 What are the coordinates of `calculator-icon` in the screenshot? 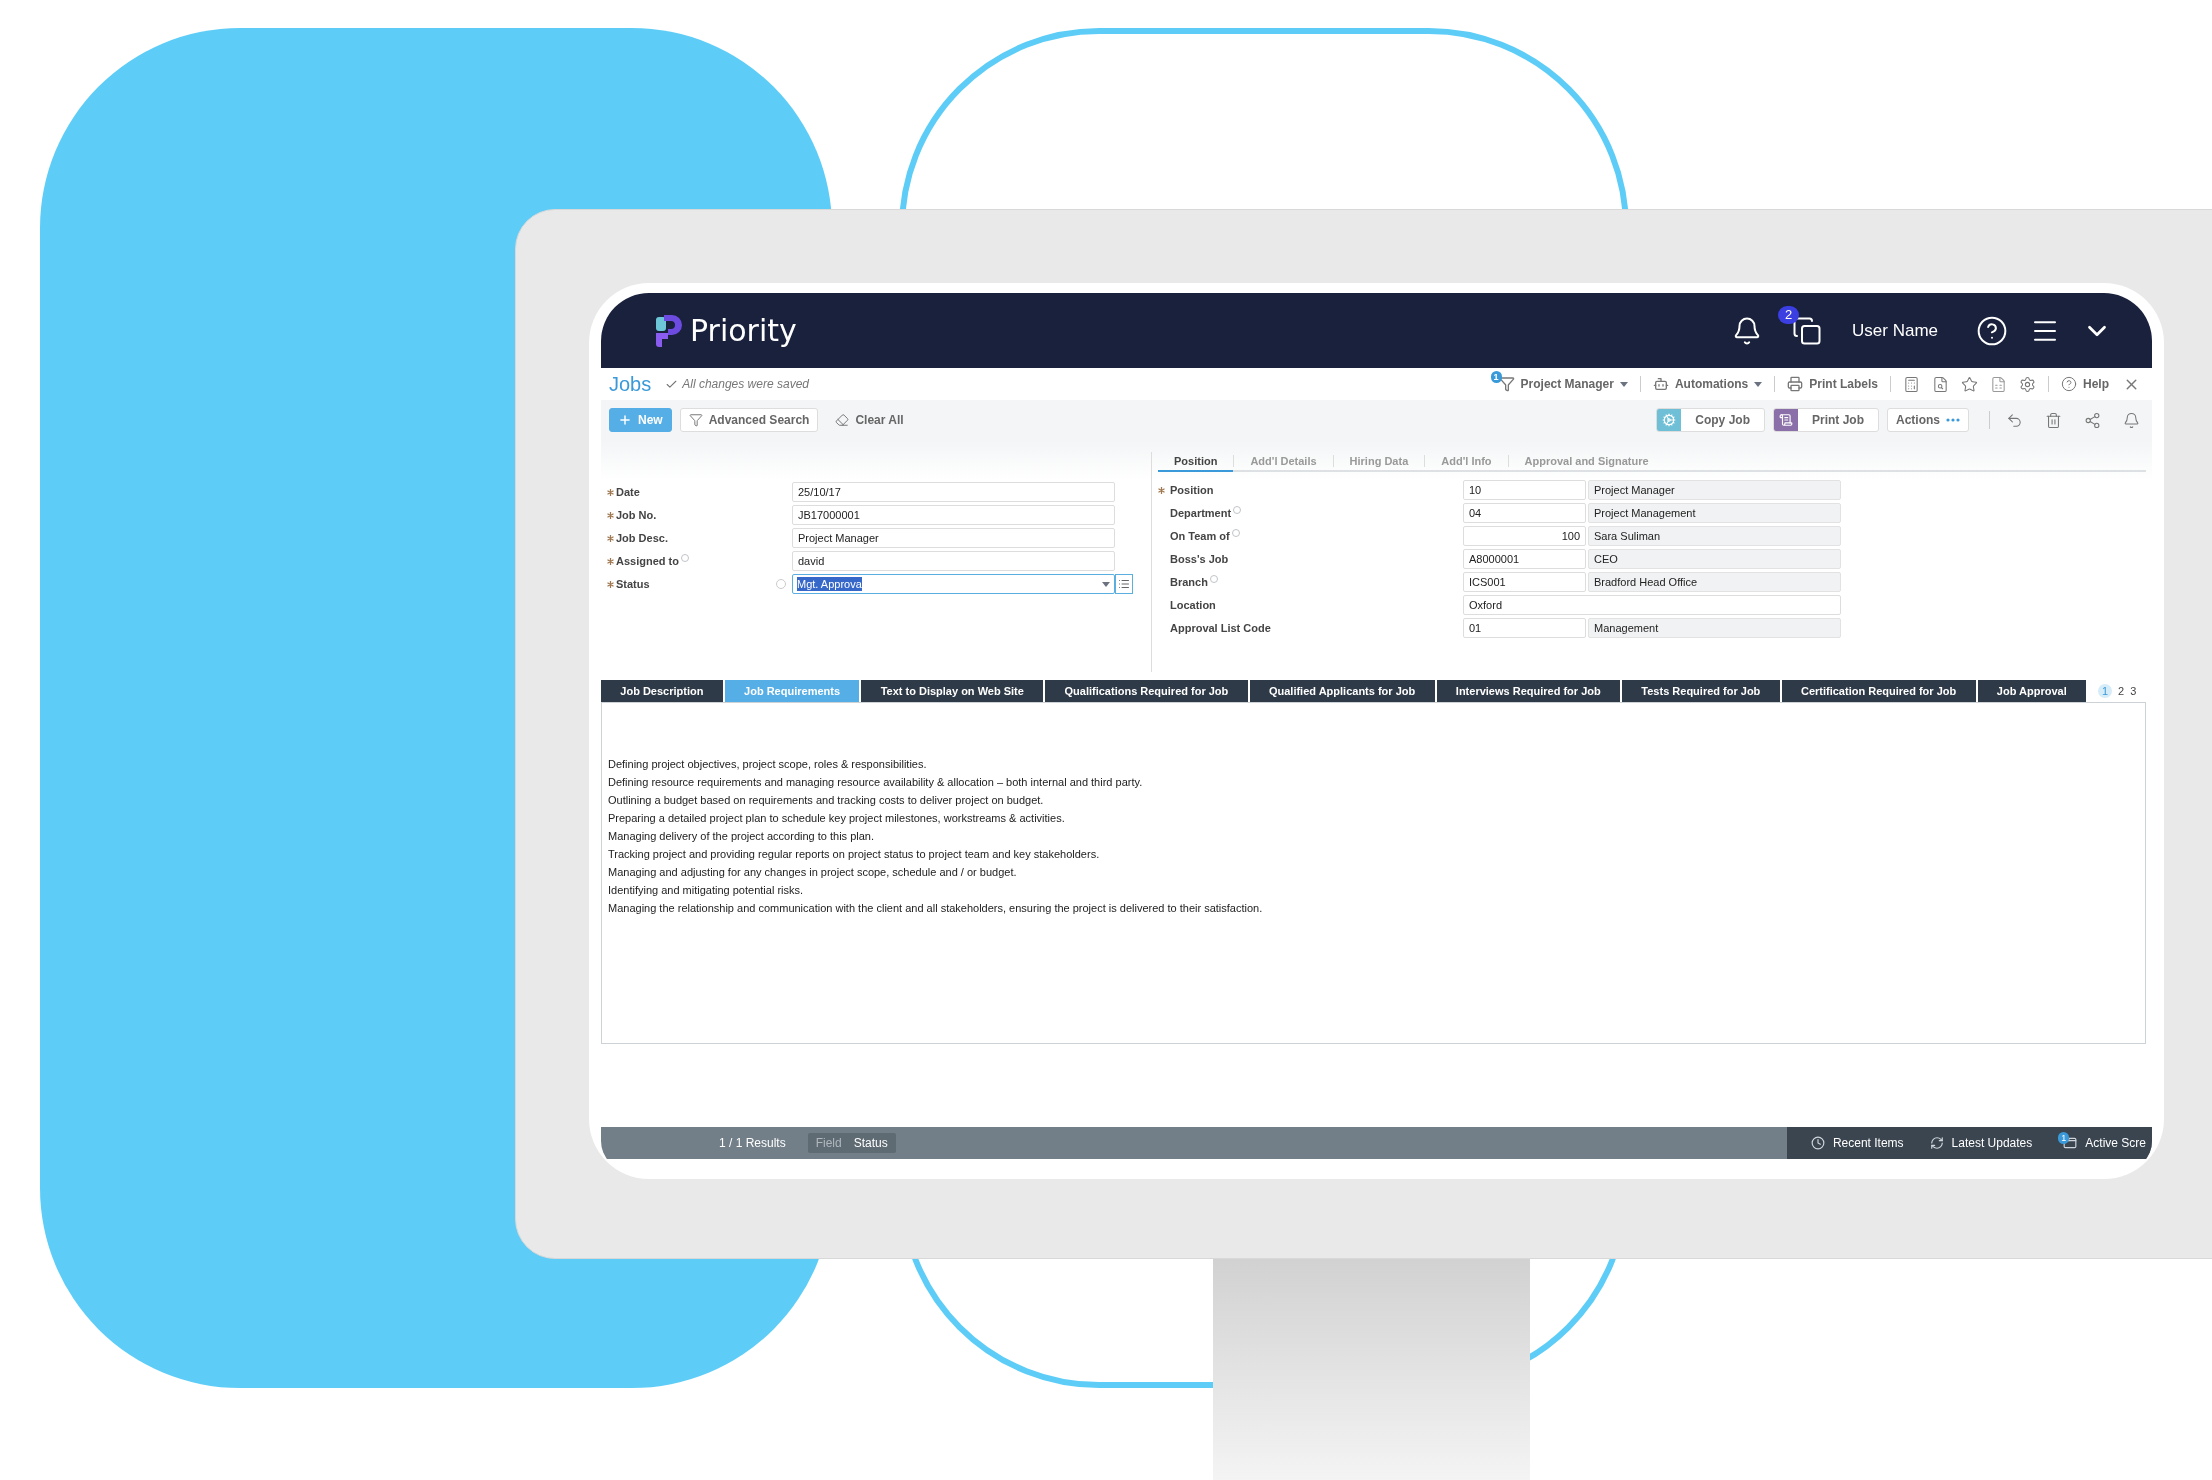 It's located at (1911, 384).